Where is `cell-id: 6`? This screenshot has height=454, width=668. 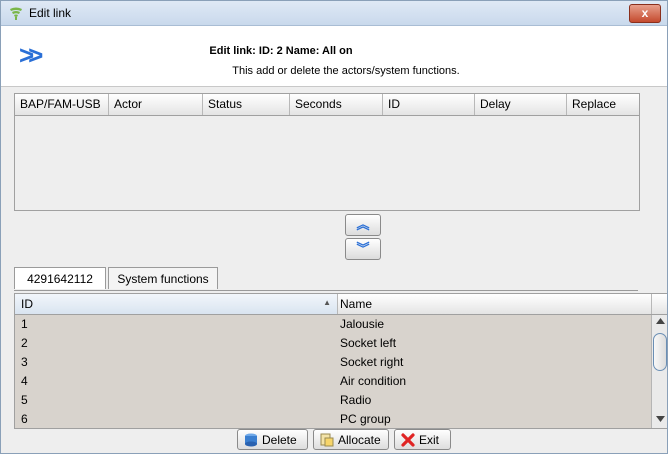 cell-id: 6 is located at coordinates (24, 419).